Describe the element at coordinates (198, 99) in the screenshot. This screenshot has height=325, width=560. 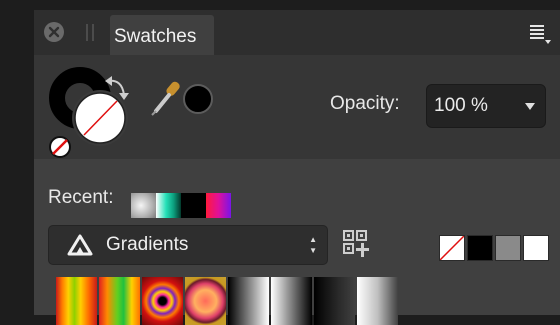
I see `picked-color-well` at that location.